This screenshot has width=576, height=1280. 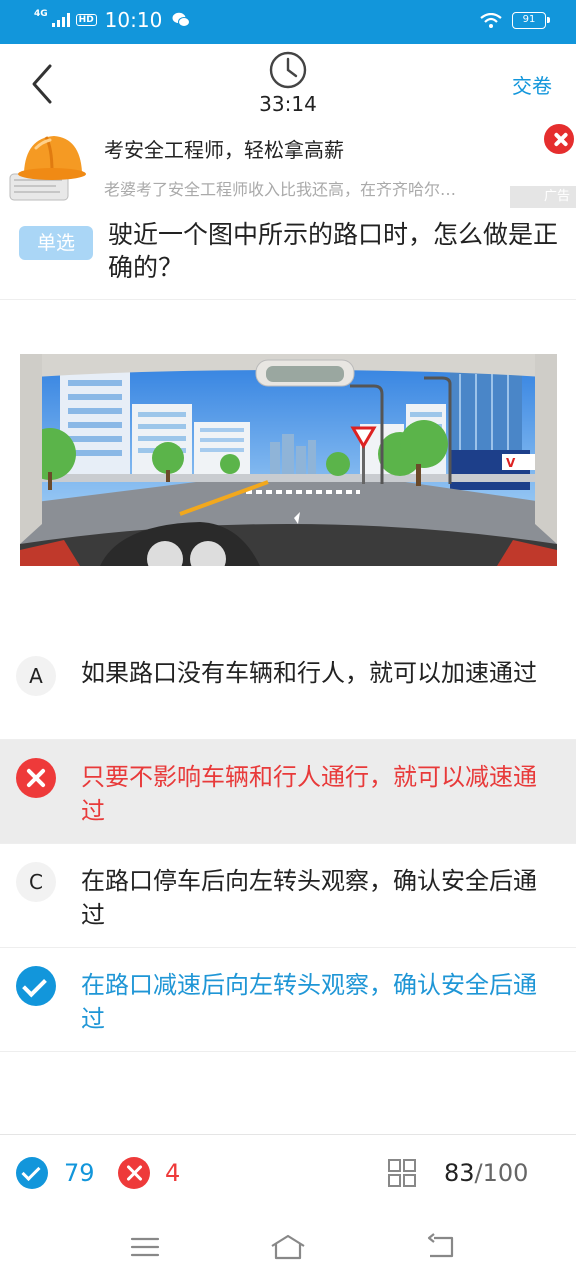 I want to click on signal-icon, so click(x=60, y=20).